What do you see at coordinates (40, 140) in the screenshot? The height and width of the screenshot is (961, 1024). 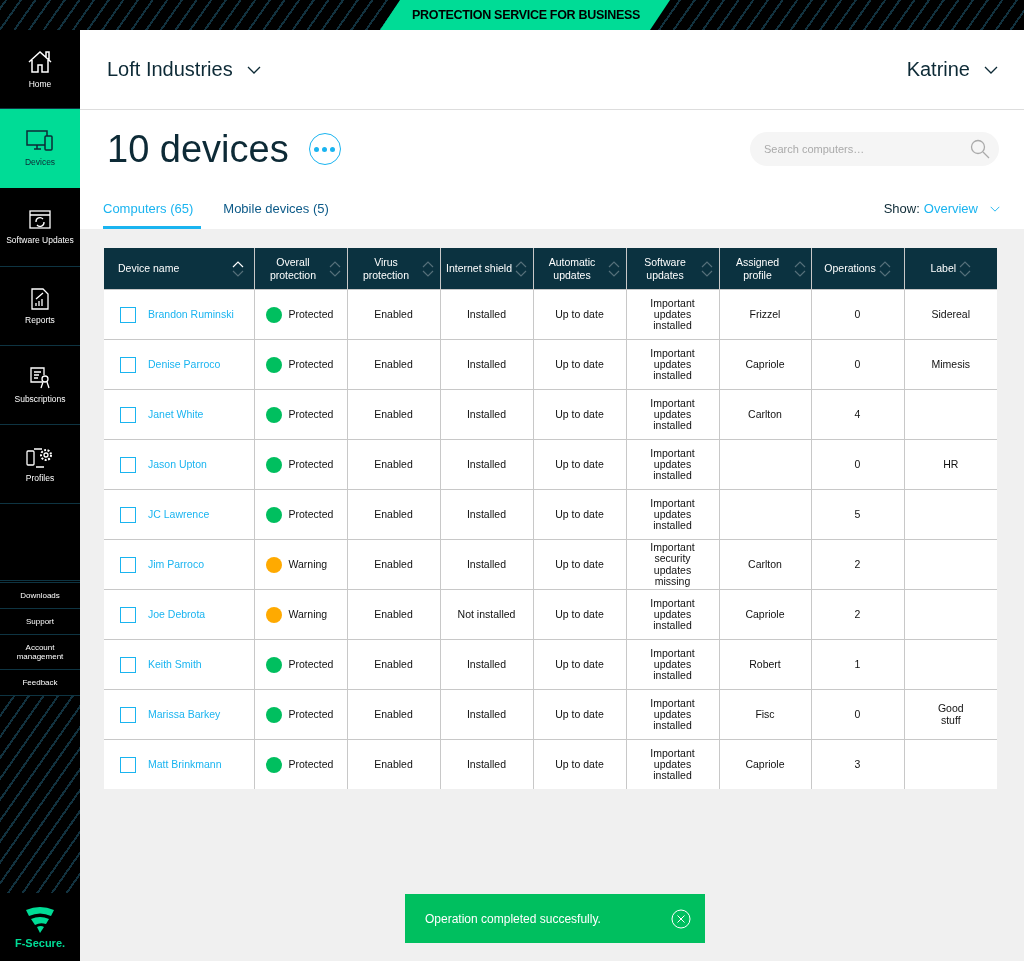 I see `devices-icon` at bounding box center [40, 140].